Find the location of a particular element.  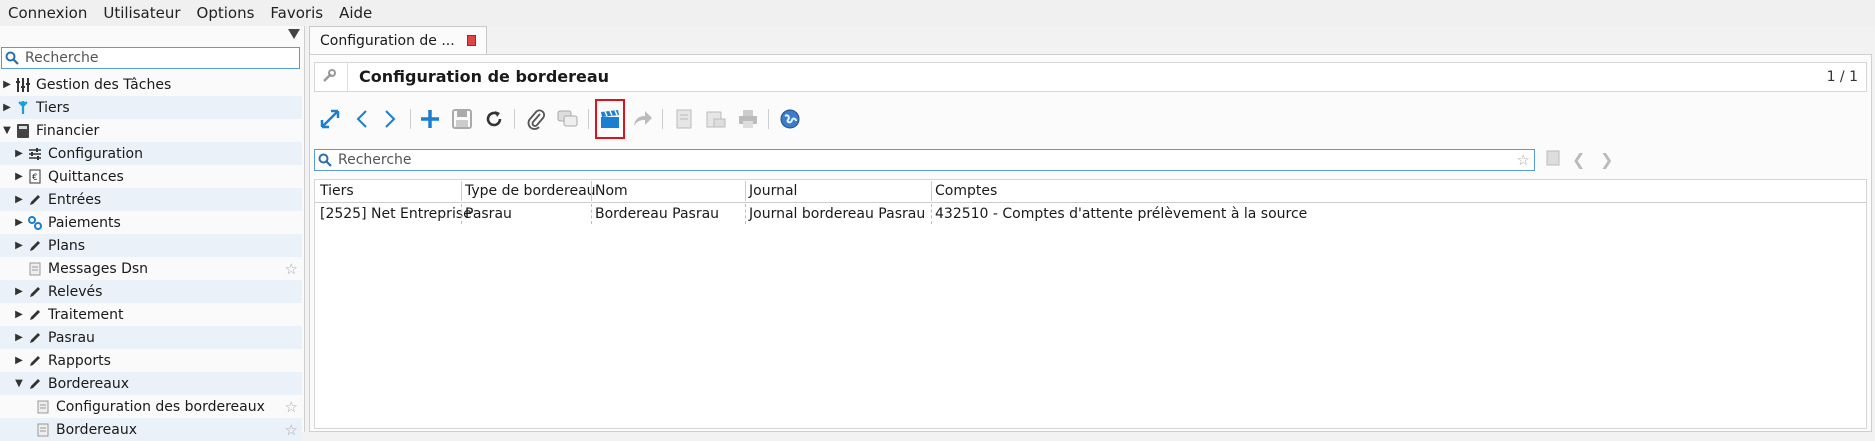

tree-item-quittances: ▶ € Quittances is located at coordinates (151, 176).